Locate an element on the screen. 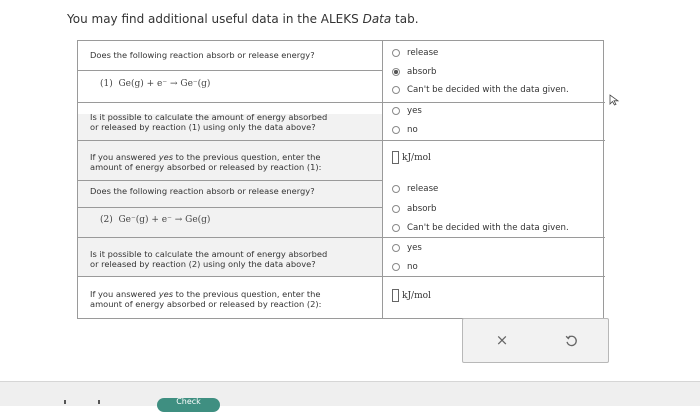 The height and width of the screenshot is (412, 700). row4-equation: (2) Ge⁻(g) + e⁻ → Ge(g) is located at coordinates (155, 220).